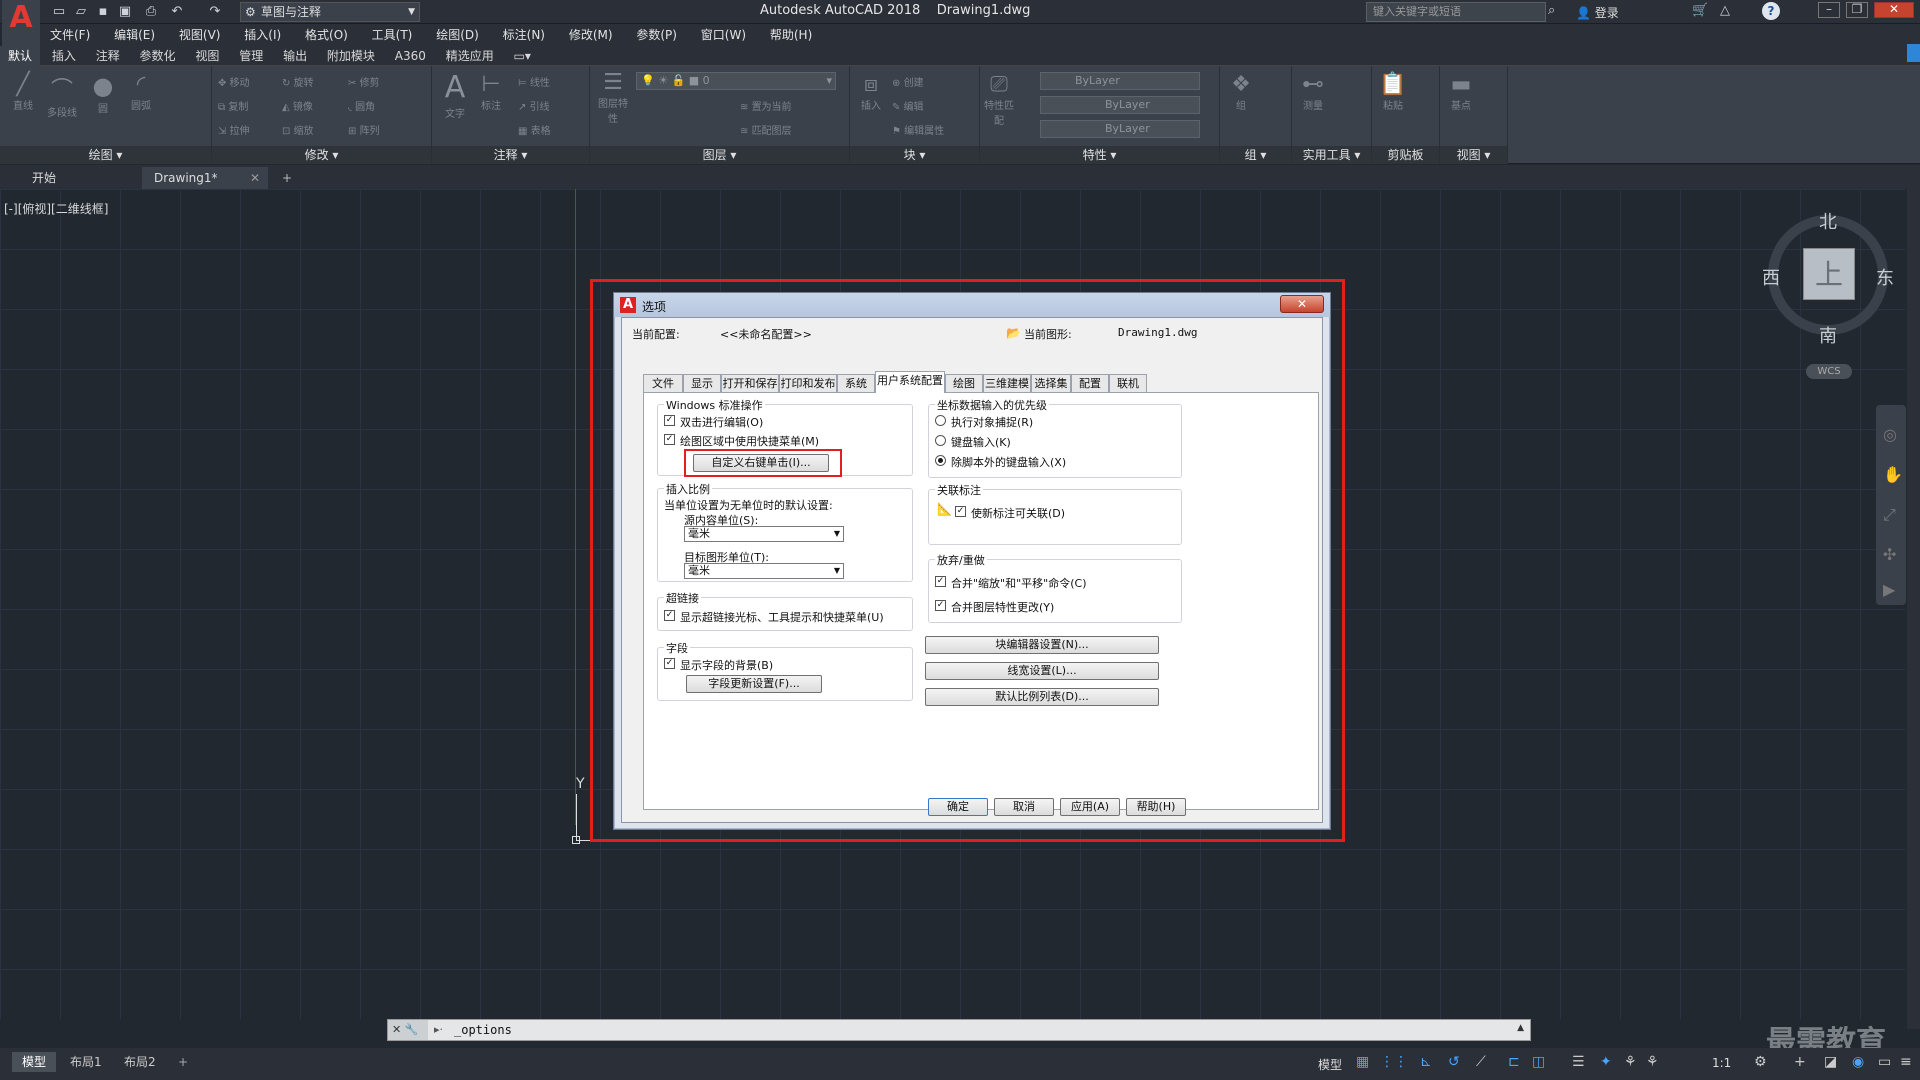 Image resolution: width=1920 pixels, height=1080 pixels. What do you see at coordinates (321, 155) in the screenshot?
I see `panel-modify-label: 修改 ▾` at bounding box center [321, 155].